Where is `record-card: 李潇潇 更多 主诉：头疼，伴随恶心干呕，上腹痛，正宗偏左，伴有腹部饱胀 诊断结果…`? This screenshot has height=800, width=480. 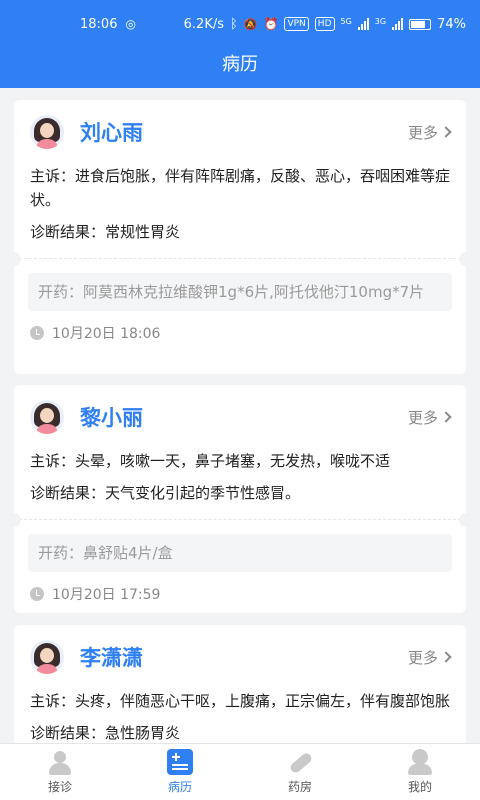
record-card: 李潇潇 更多 主诉：头疼，伴随恶心干呕，上腹痛，正宗偏左，伴有腹部饱胀 诊断结果… is located at coordinates (240, 684).